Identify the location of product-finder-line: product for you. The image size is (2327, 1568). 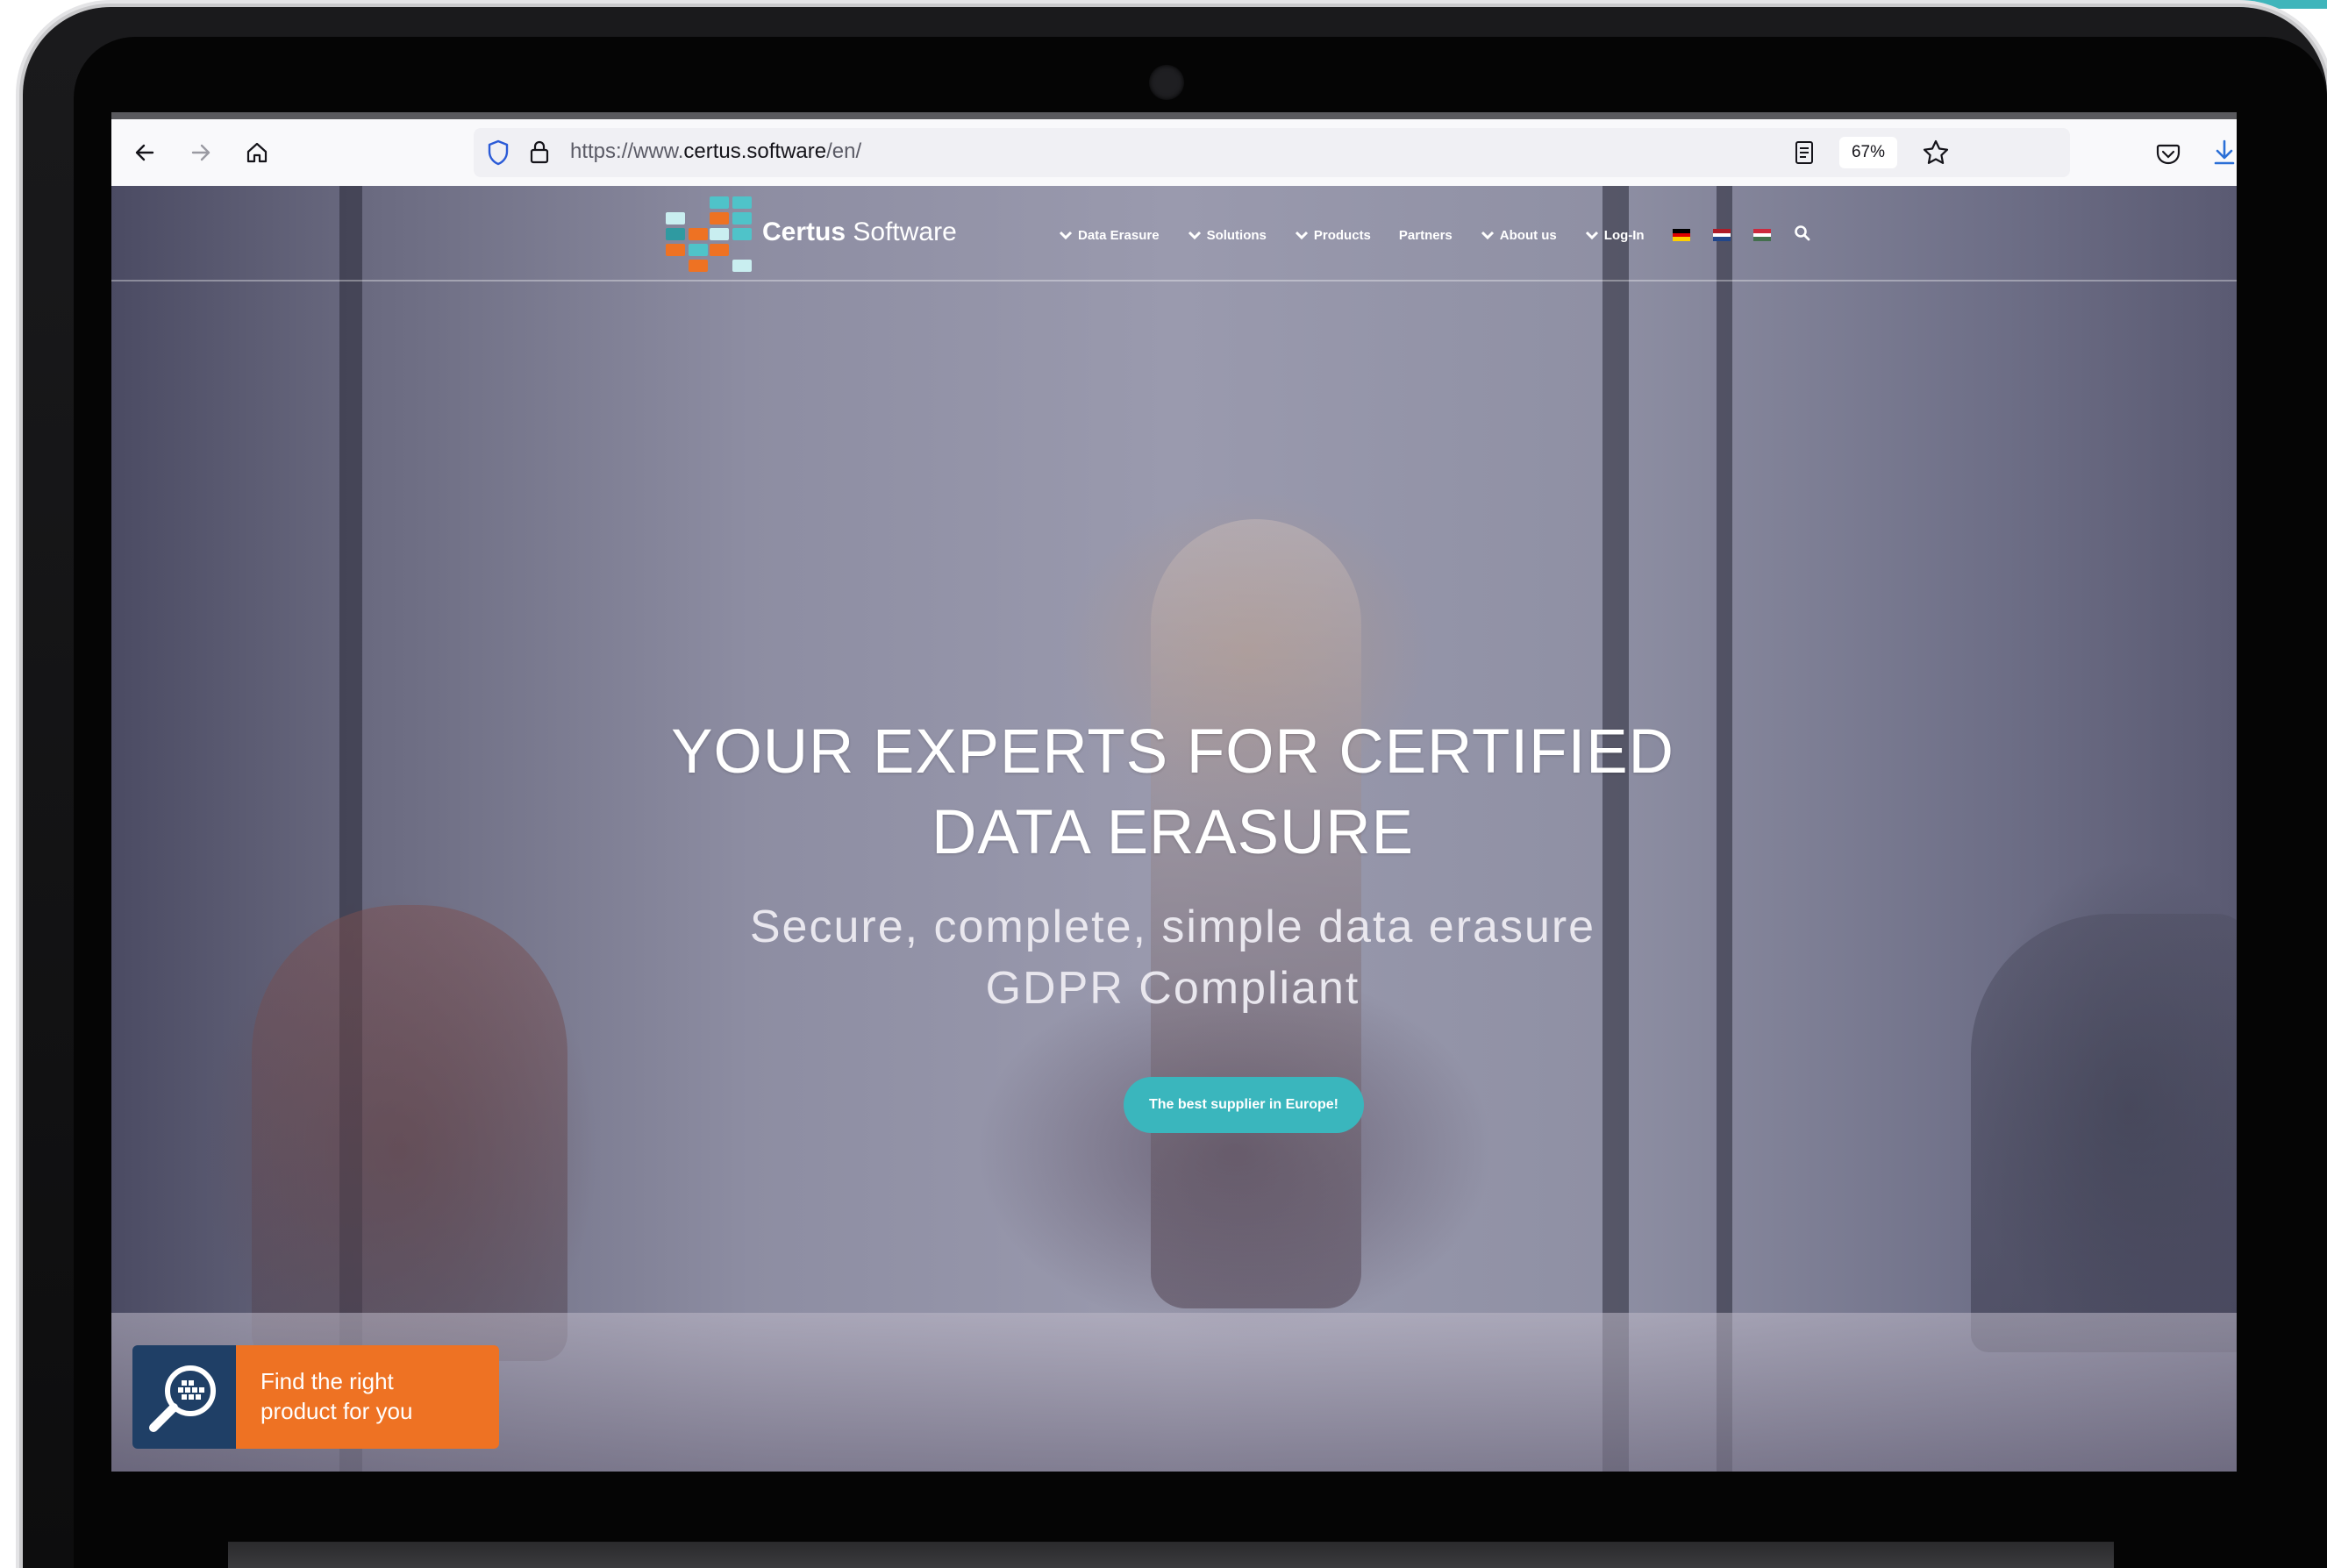
(337, 1411).